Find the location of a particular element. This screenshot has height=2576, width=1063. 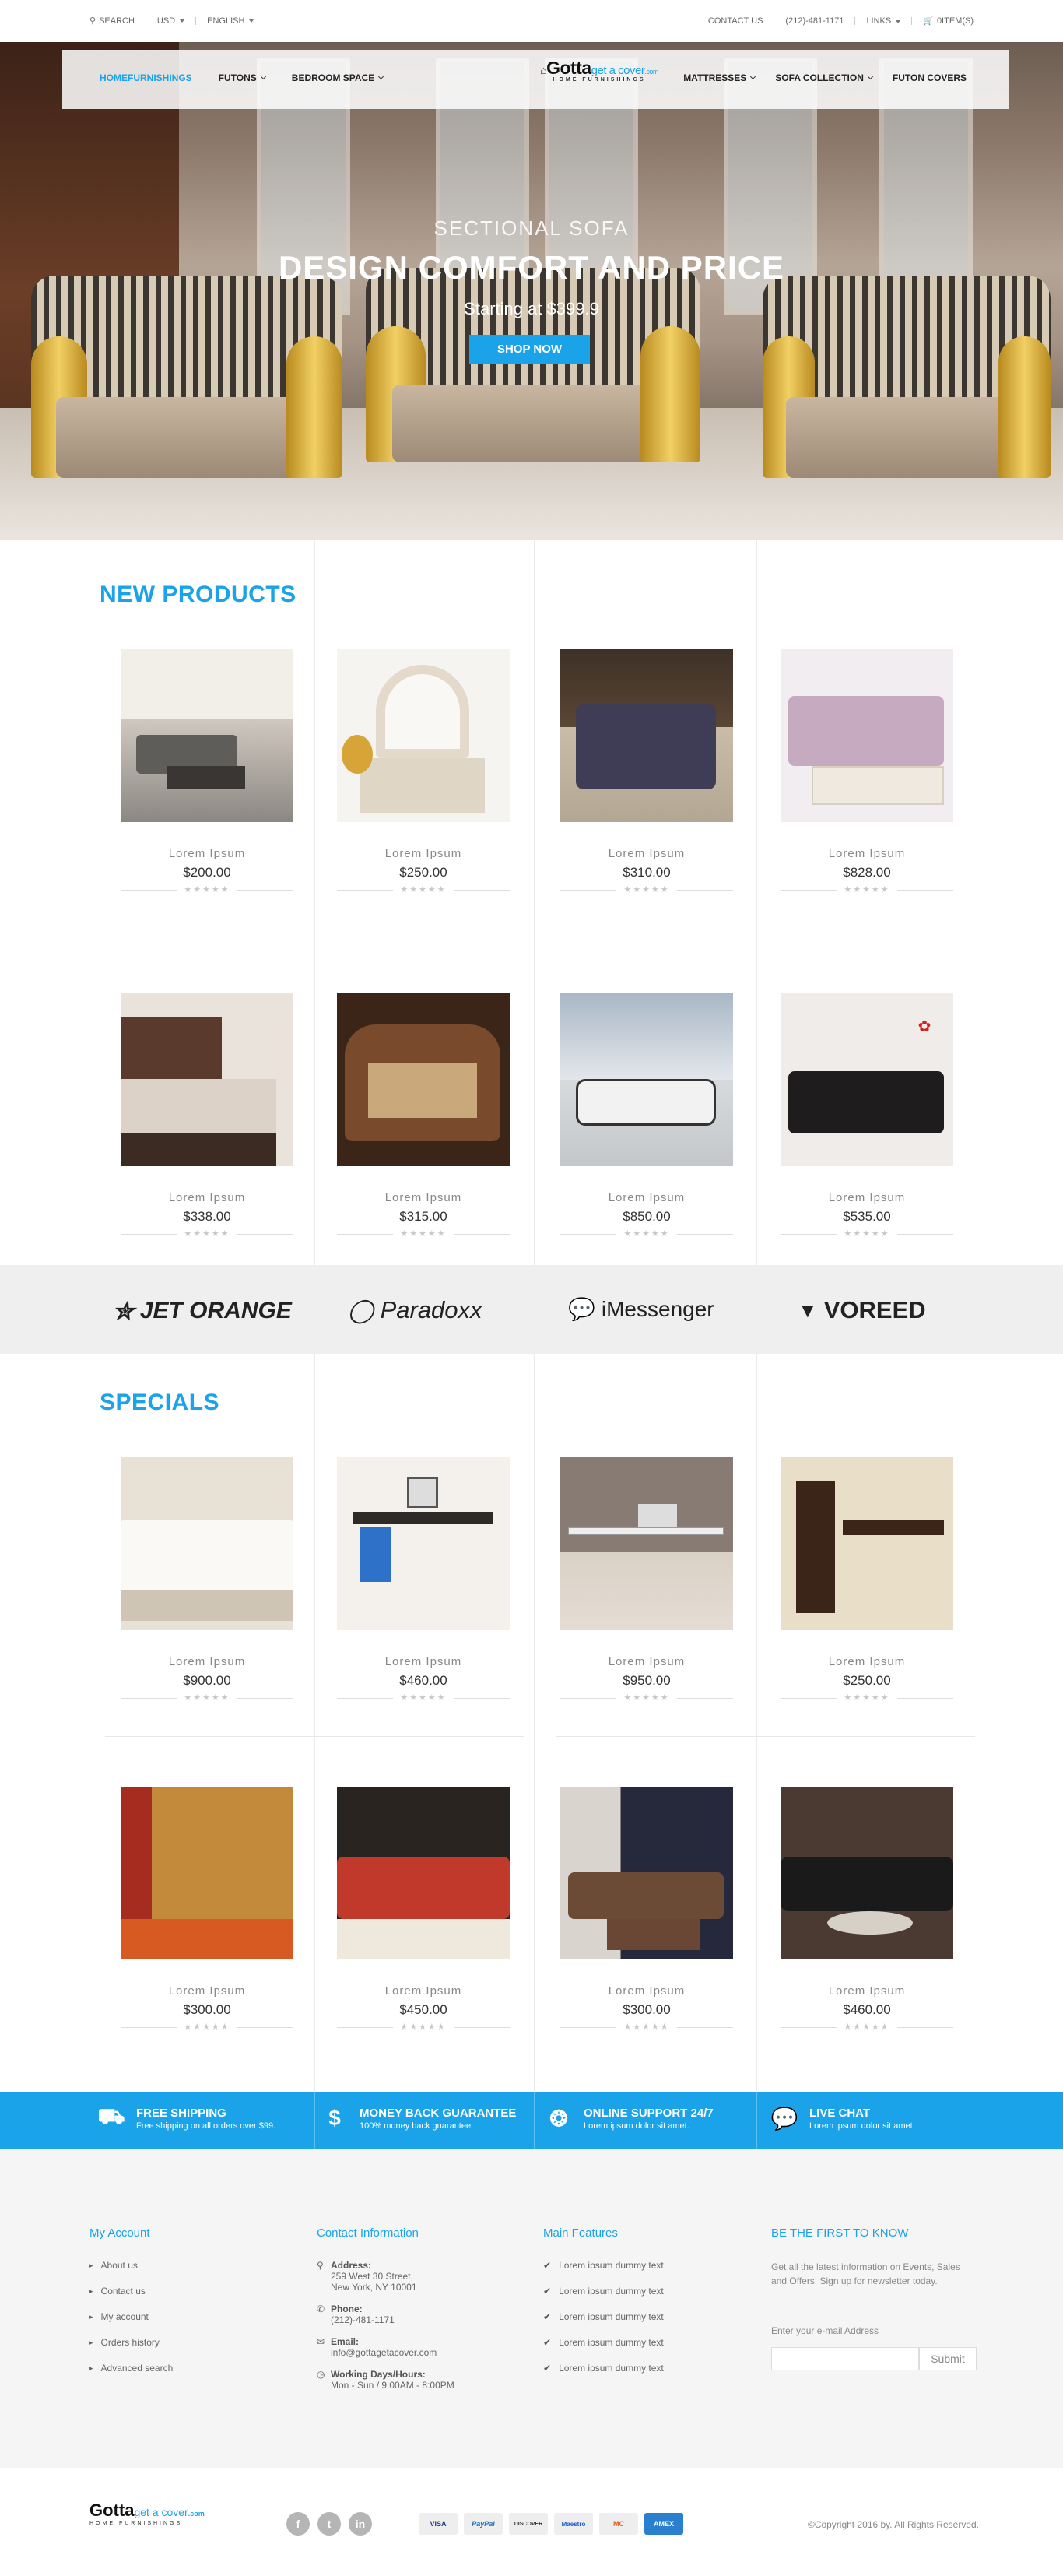

house-icon: ⌂ is located at coordinates (543, 70).